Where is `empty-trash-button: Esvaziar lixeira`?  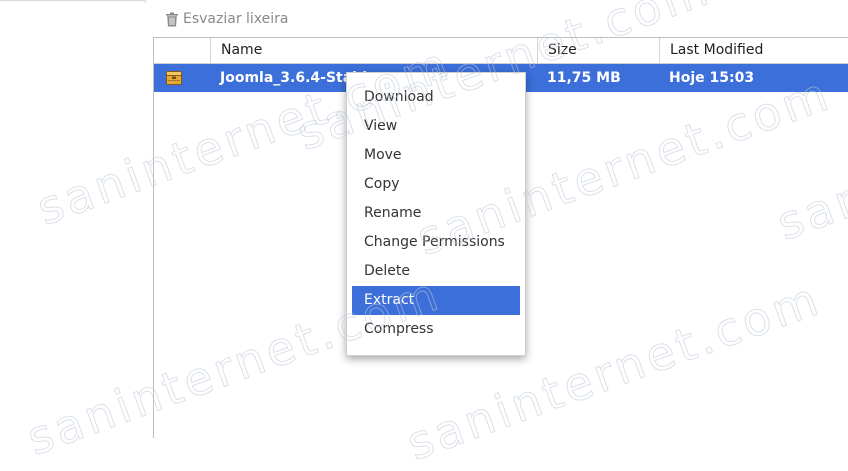
empty-trash-button: Esvaziar lixeira is located at coordinates (227, 19).